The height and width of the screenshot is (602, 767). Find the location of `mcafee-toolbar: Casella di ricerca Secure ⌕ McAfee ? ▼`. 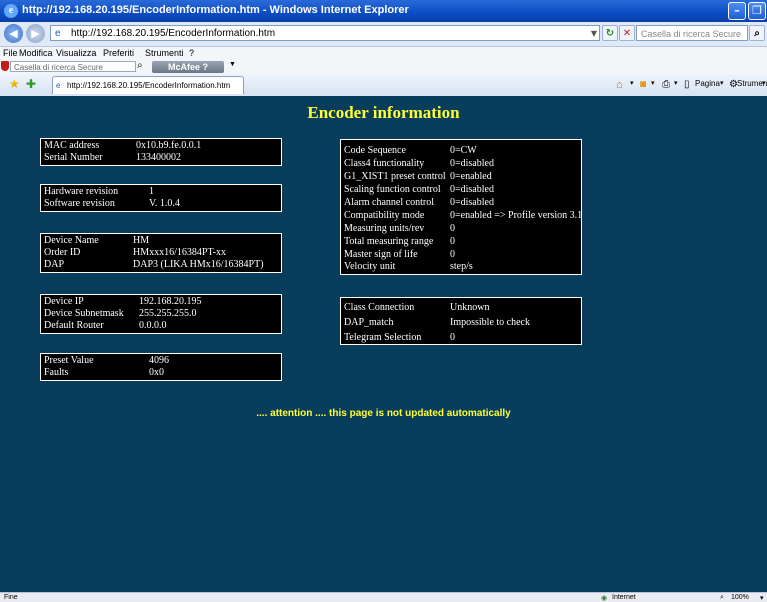

mcafee-toolbar: Casella di ricerca Secure ⌕ McAfee ? ▼ is located at coordinates (383, 67).